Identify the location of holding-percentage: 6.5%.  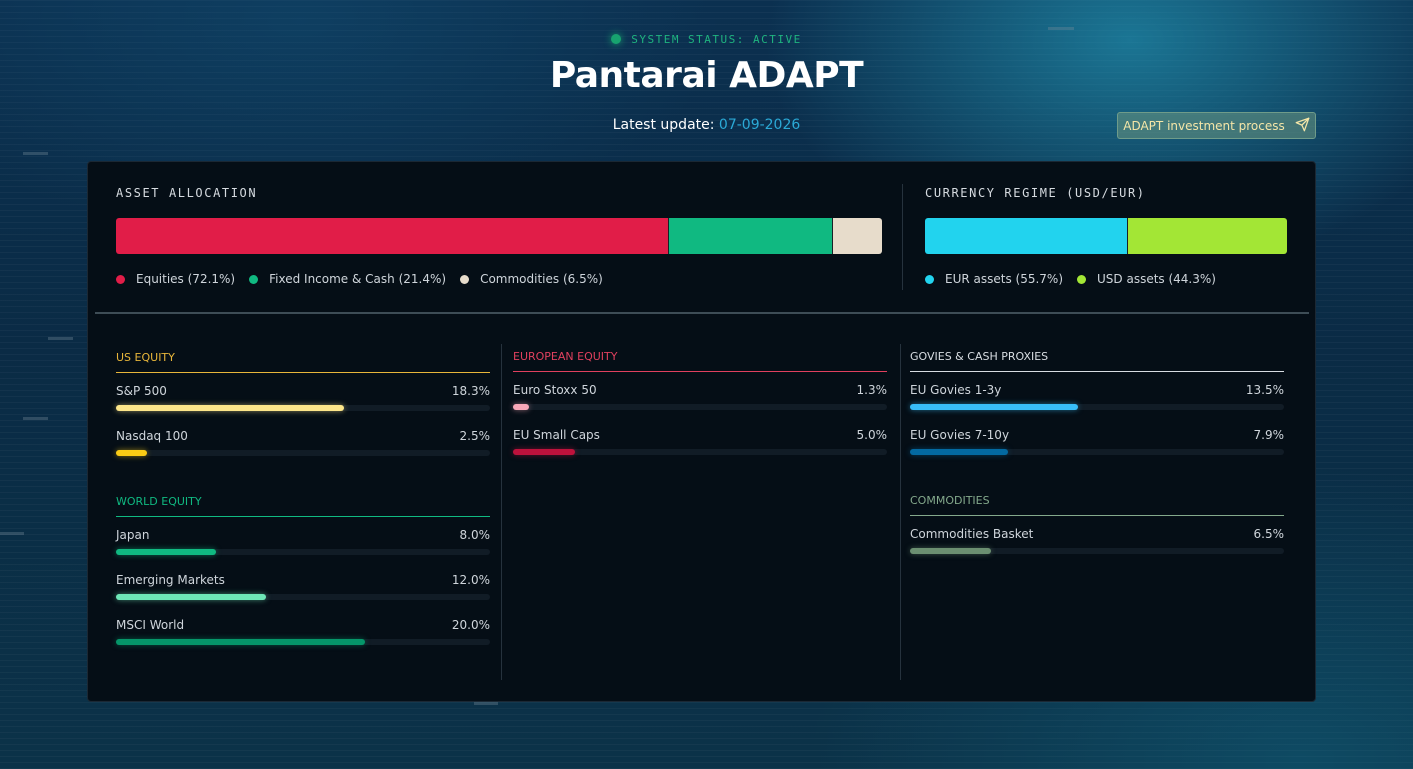
(1269, 534).